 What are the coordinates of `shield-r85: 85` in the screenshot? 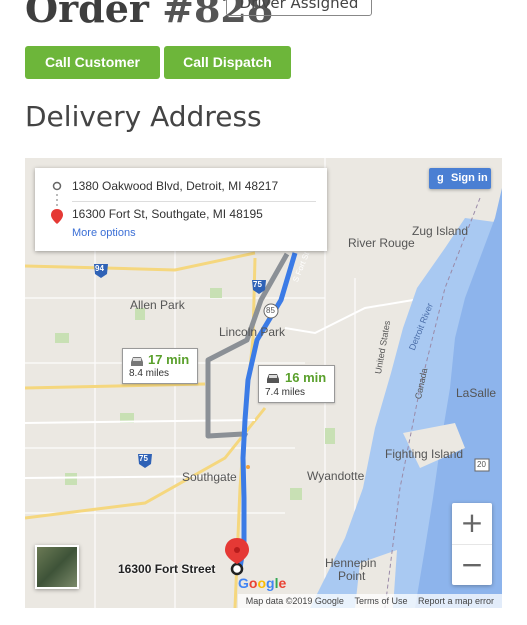 It's located at (270, 310).